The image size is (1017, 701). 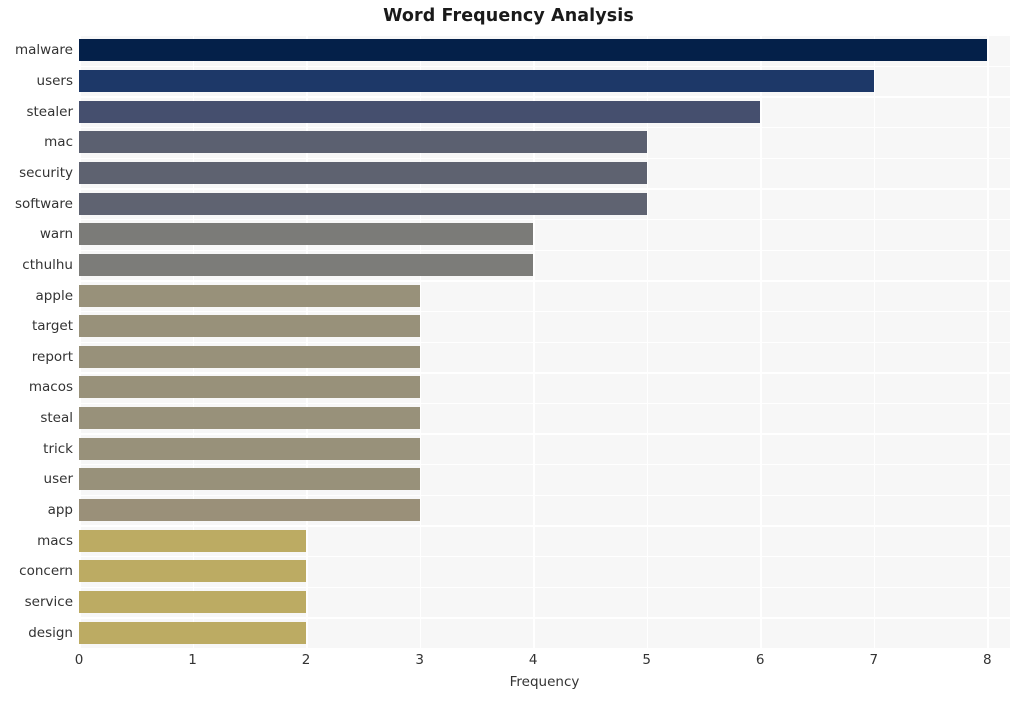 I want to click on y-axis-tick-label: steal, so click(x=56, y=418).